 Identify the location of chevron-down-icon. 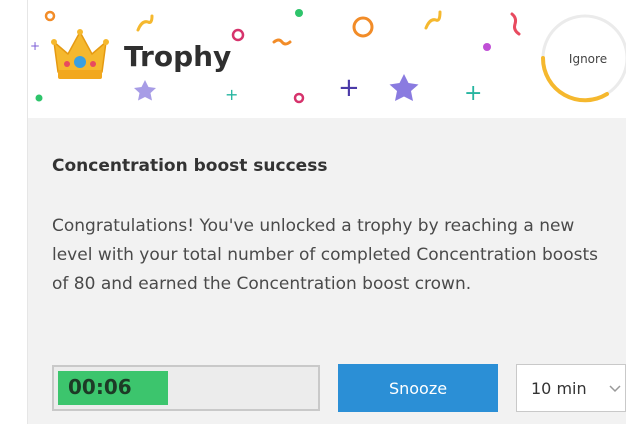
(615, 389).